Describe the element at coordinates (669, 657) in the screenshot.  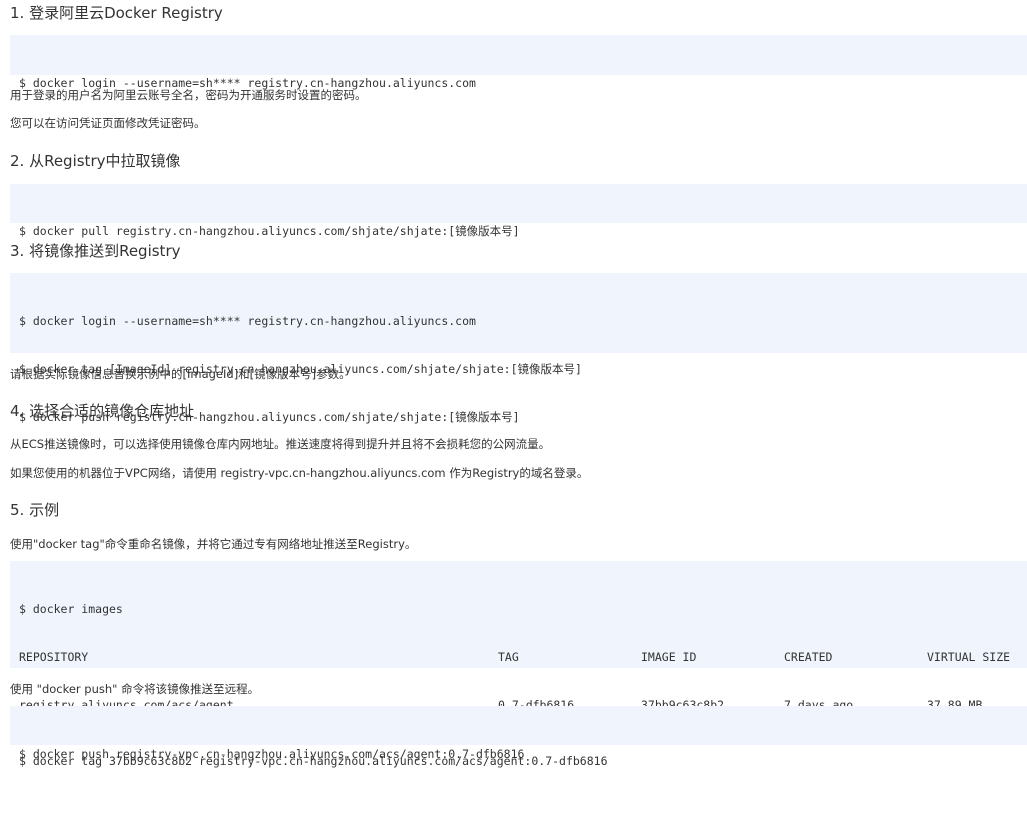
I see `col-image-id: IMAGE ID` at that location.